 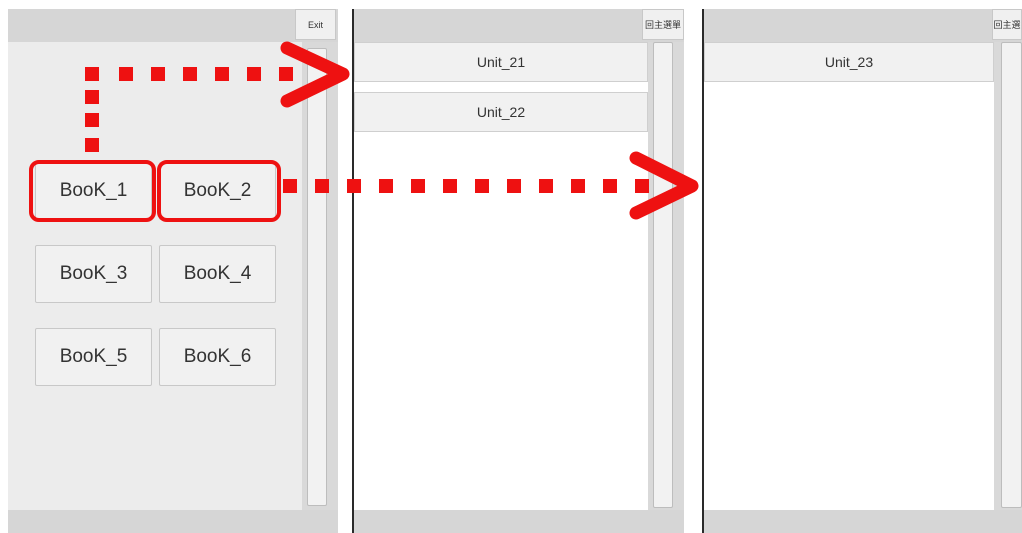 What do you see at coordinates (217, 357) in the screenshot?
I see `book-6-button: BooK_6` at bounding box center [217, 357].